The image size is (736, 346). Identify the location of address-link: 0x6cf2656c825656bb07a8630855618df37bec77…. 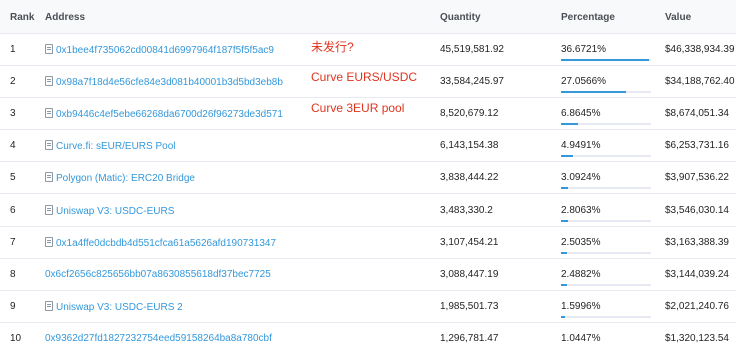
(158, 274).